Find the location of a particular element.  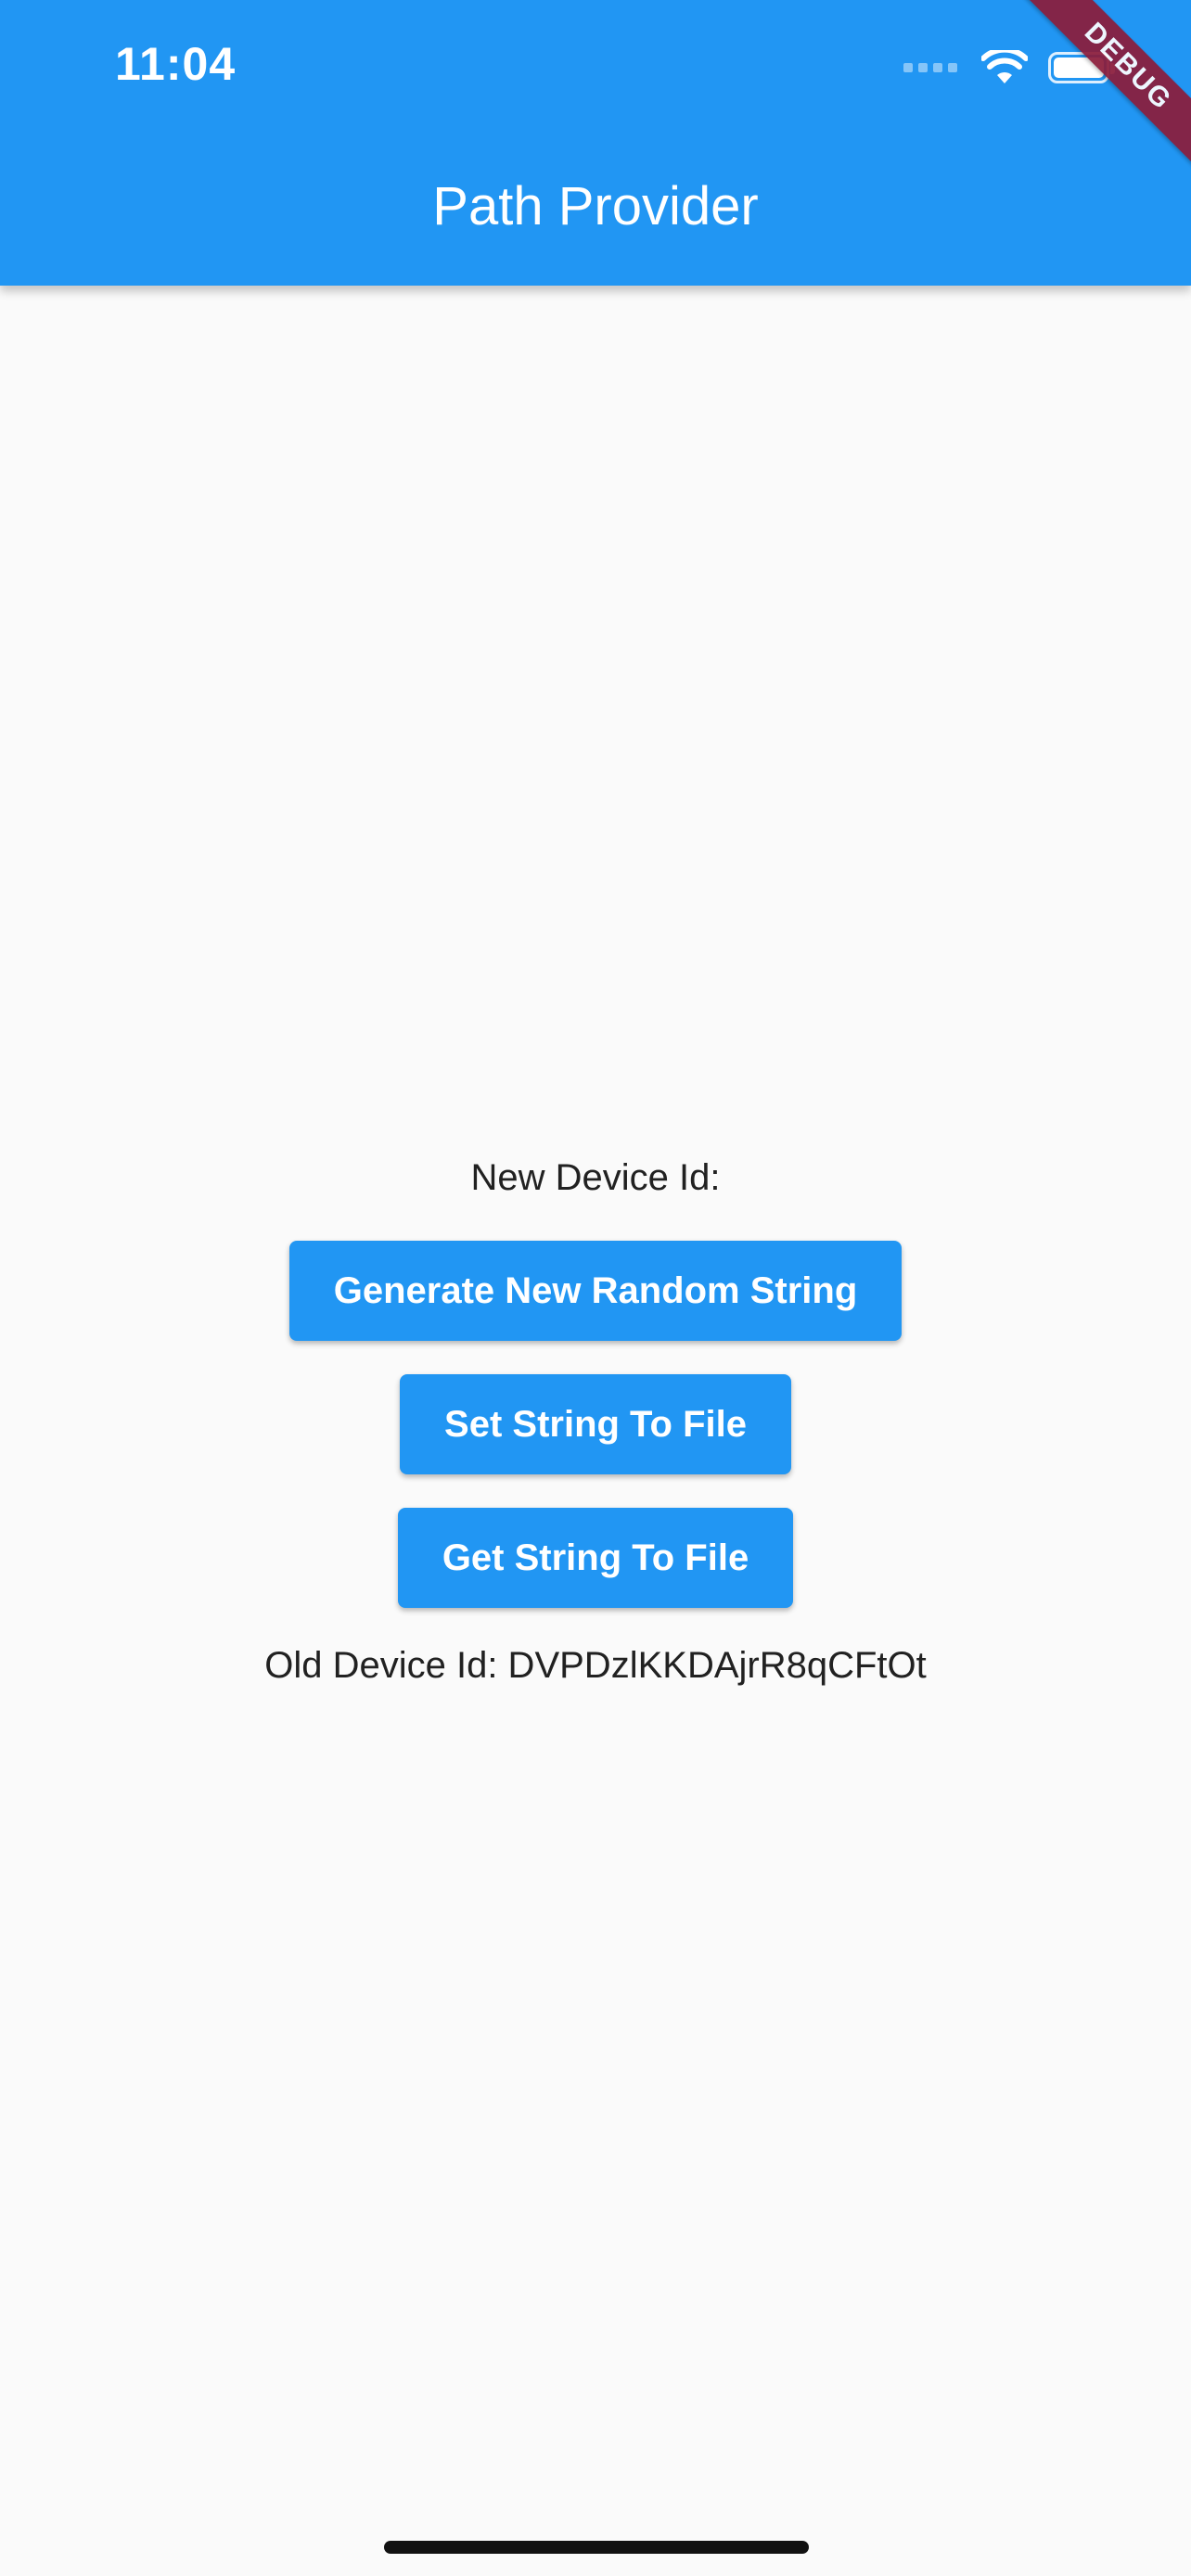

debug-banner-label: DEBUG is located at coordinates (1102, 91).